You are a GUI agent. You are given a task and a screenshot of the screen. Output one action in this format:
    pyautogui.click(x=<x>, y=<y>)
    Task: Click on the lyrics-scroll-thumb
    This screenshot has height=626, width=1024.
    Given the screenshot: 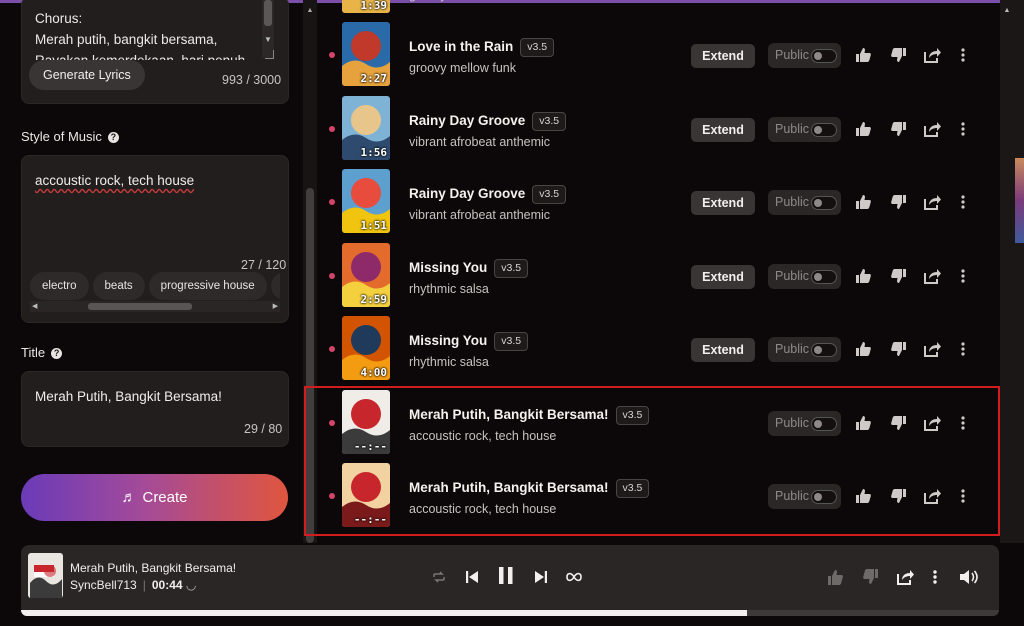 What is the action you would take?
    pyautogui.click(x=268, y=13)
    